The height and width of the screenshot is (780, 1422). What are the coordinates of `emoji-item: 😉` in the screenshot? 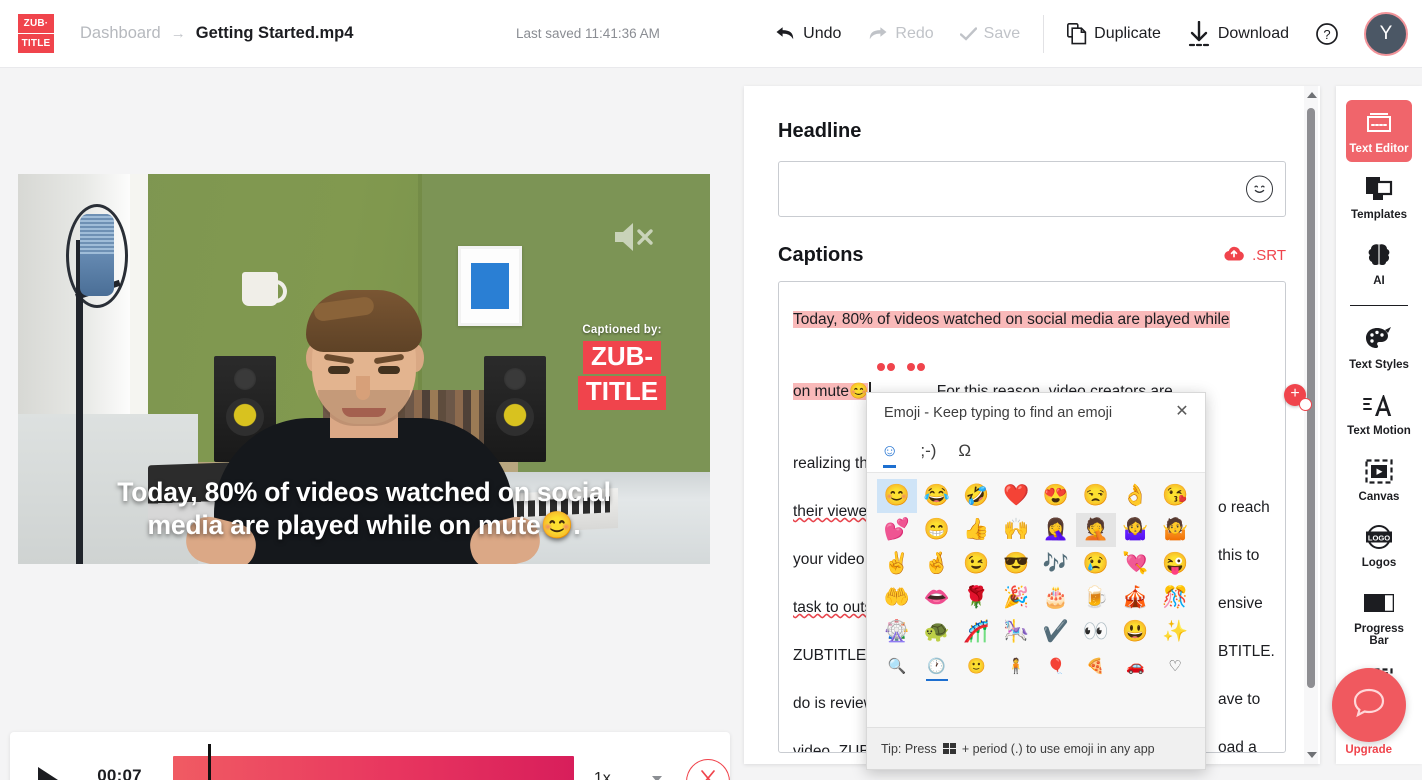 It's located at (977, 564).